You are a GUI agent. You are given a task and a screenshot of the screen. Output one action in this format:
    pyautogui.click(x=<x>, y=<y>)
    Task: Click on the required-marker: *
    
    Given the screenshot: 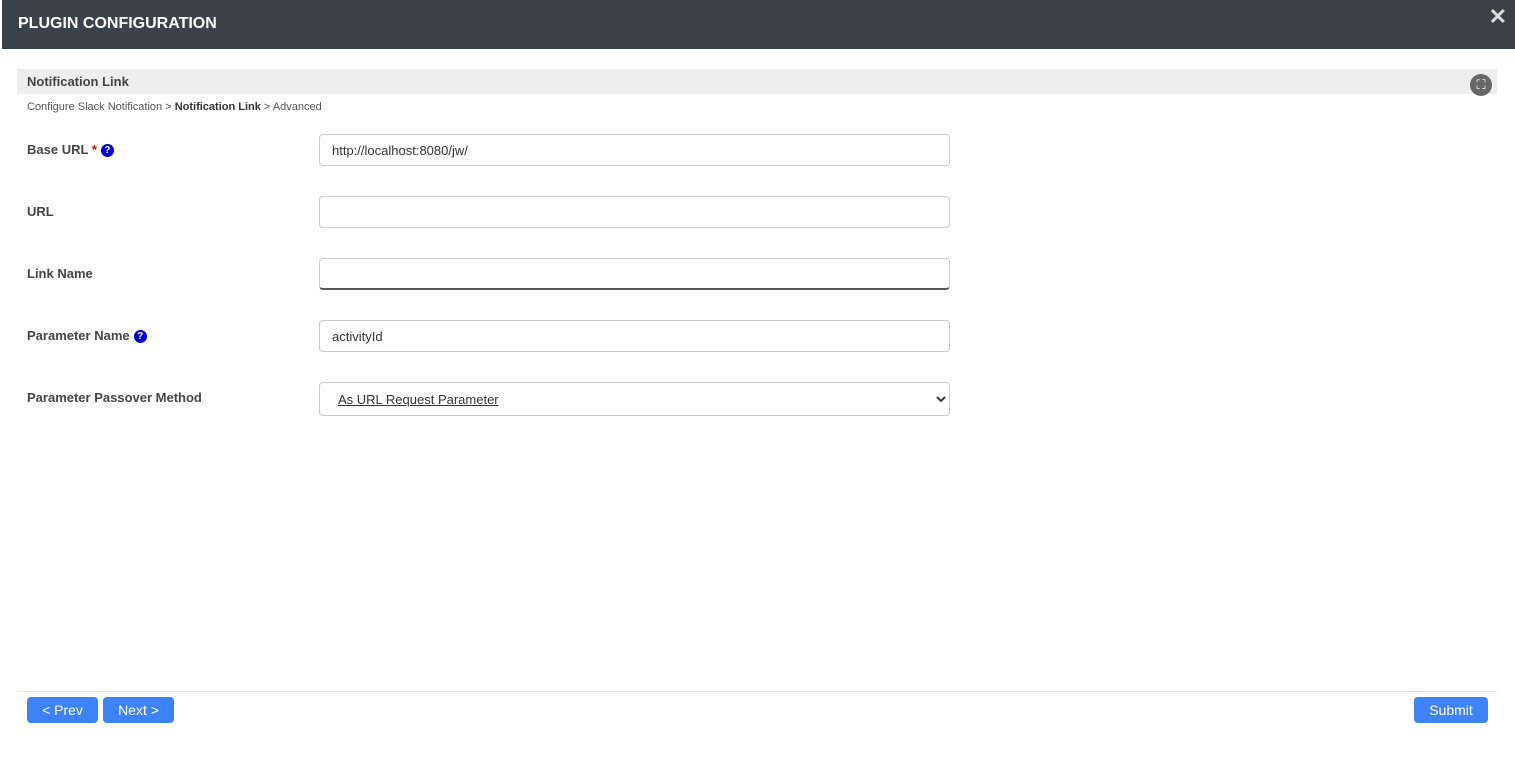 What is the action you would take?
    pyautogui.click(x=94, y=149)
    